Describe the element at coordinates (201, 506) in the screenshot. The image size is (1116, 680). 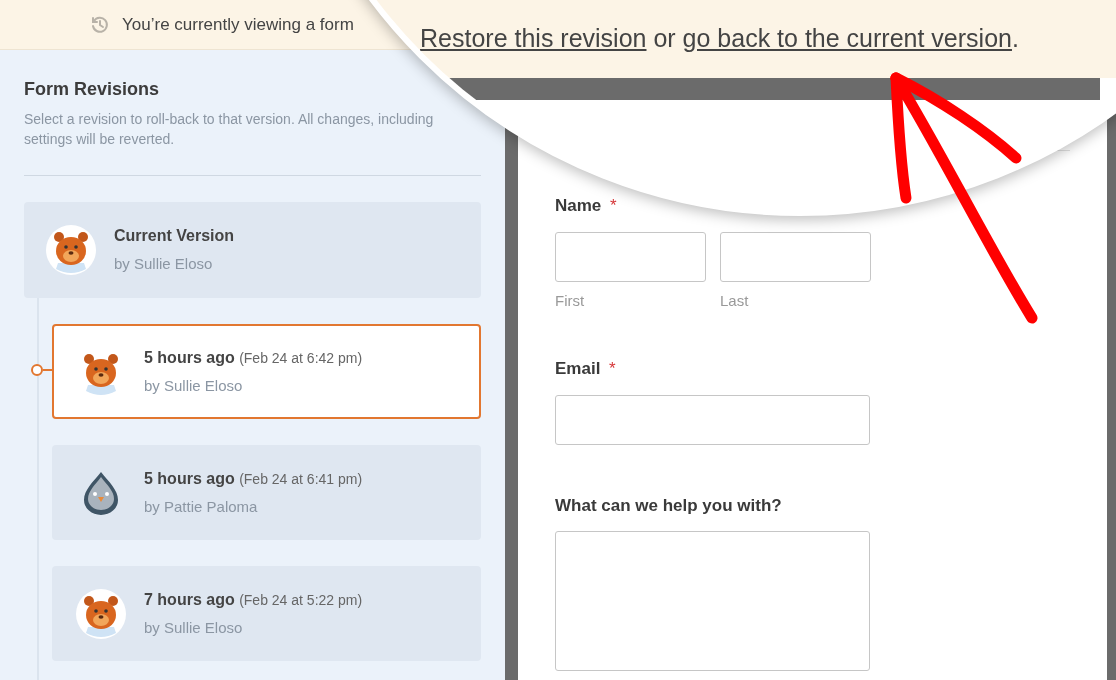
I see `revision-author: by Pattie Paloma` at that location.